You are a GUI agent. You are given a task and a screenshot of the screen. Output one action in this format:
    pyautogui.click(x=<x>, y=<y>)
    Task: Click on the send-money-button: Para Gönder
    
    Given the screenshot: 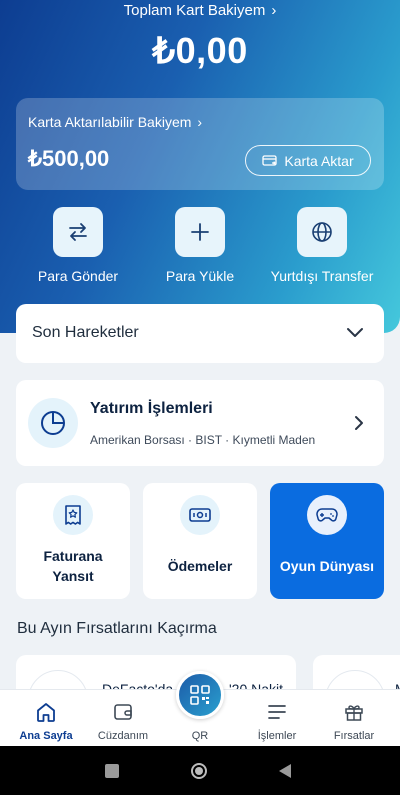 What is the action you would take?
    pyautogui.click(x=78, y=245)
    